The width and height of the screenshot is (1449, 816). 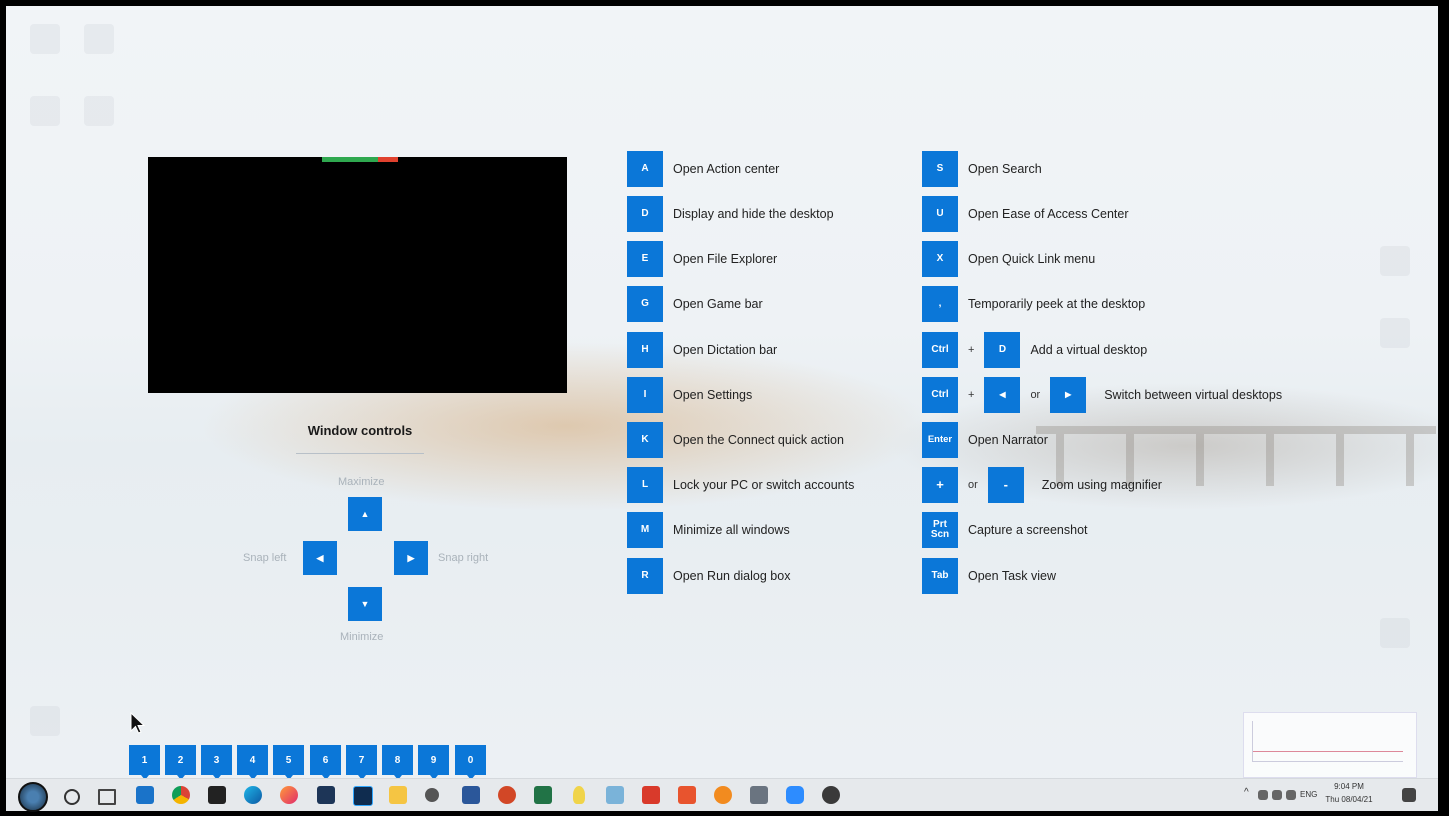 I want to click on photoshop-icon, so click(x=363, y=796).